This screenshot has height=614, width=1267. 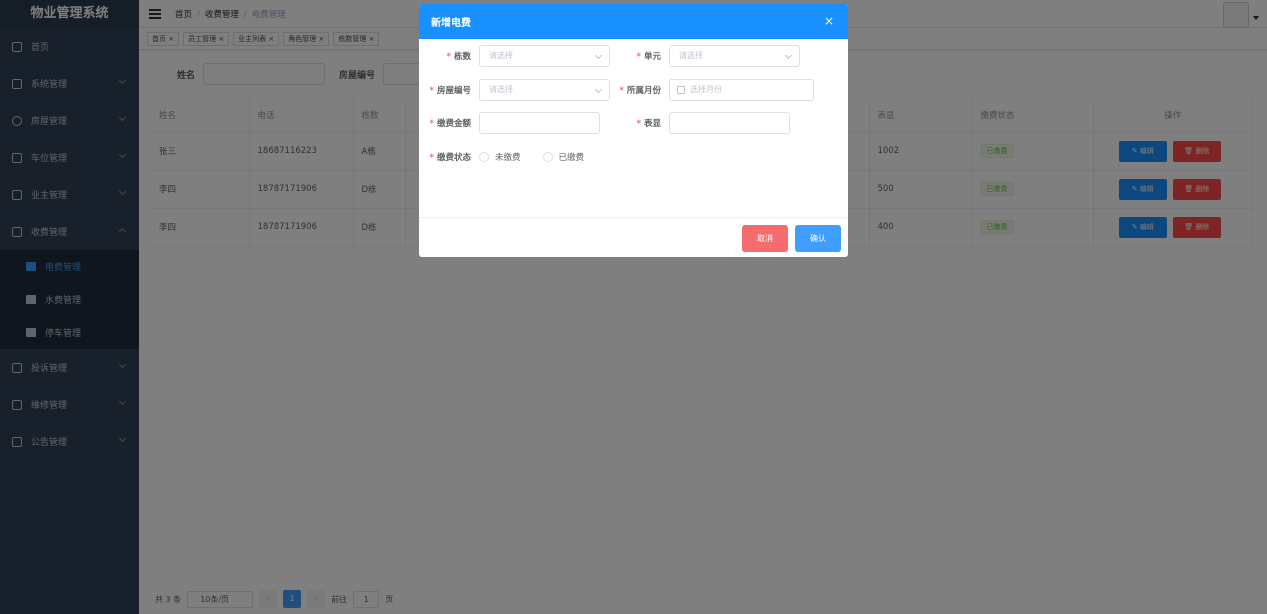 I want to click on calendar-icon, so click(x=681, y=90).